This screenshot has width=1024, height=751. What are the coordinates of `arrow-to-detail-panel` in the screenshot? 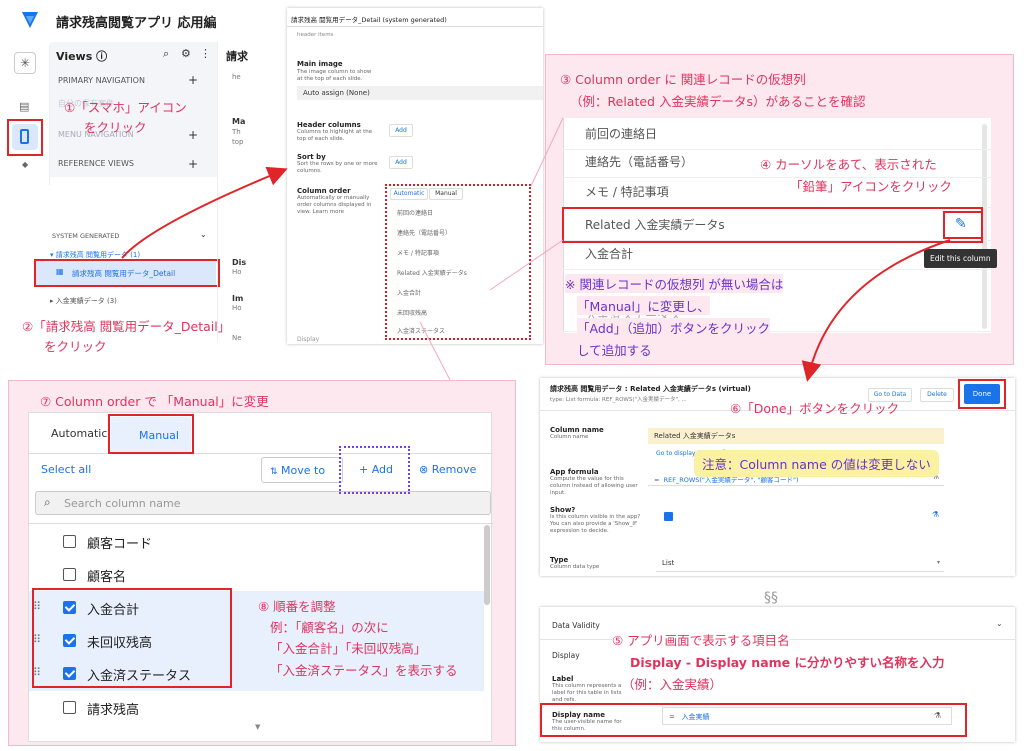 It's located at (204, 212).